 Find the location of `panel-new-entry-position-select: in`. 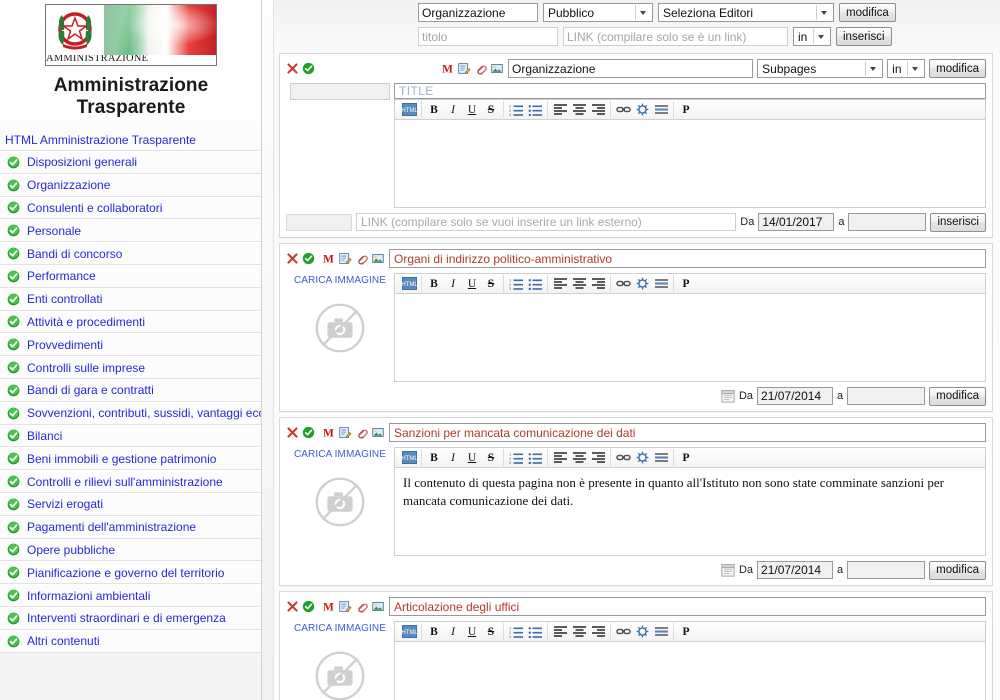

panel-new-entry-position-select: in is located at coordinates (906, 68).